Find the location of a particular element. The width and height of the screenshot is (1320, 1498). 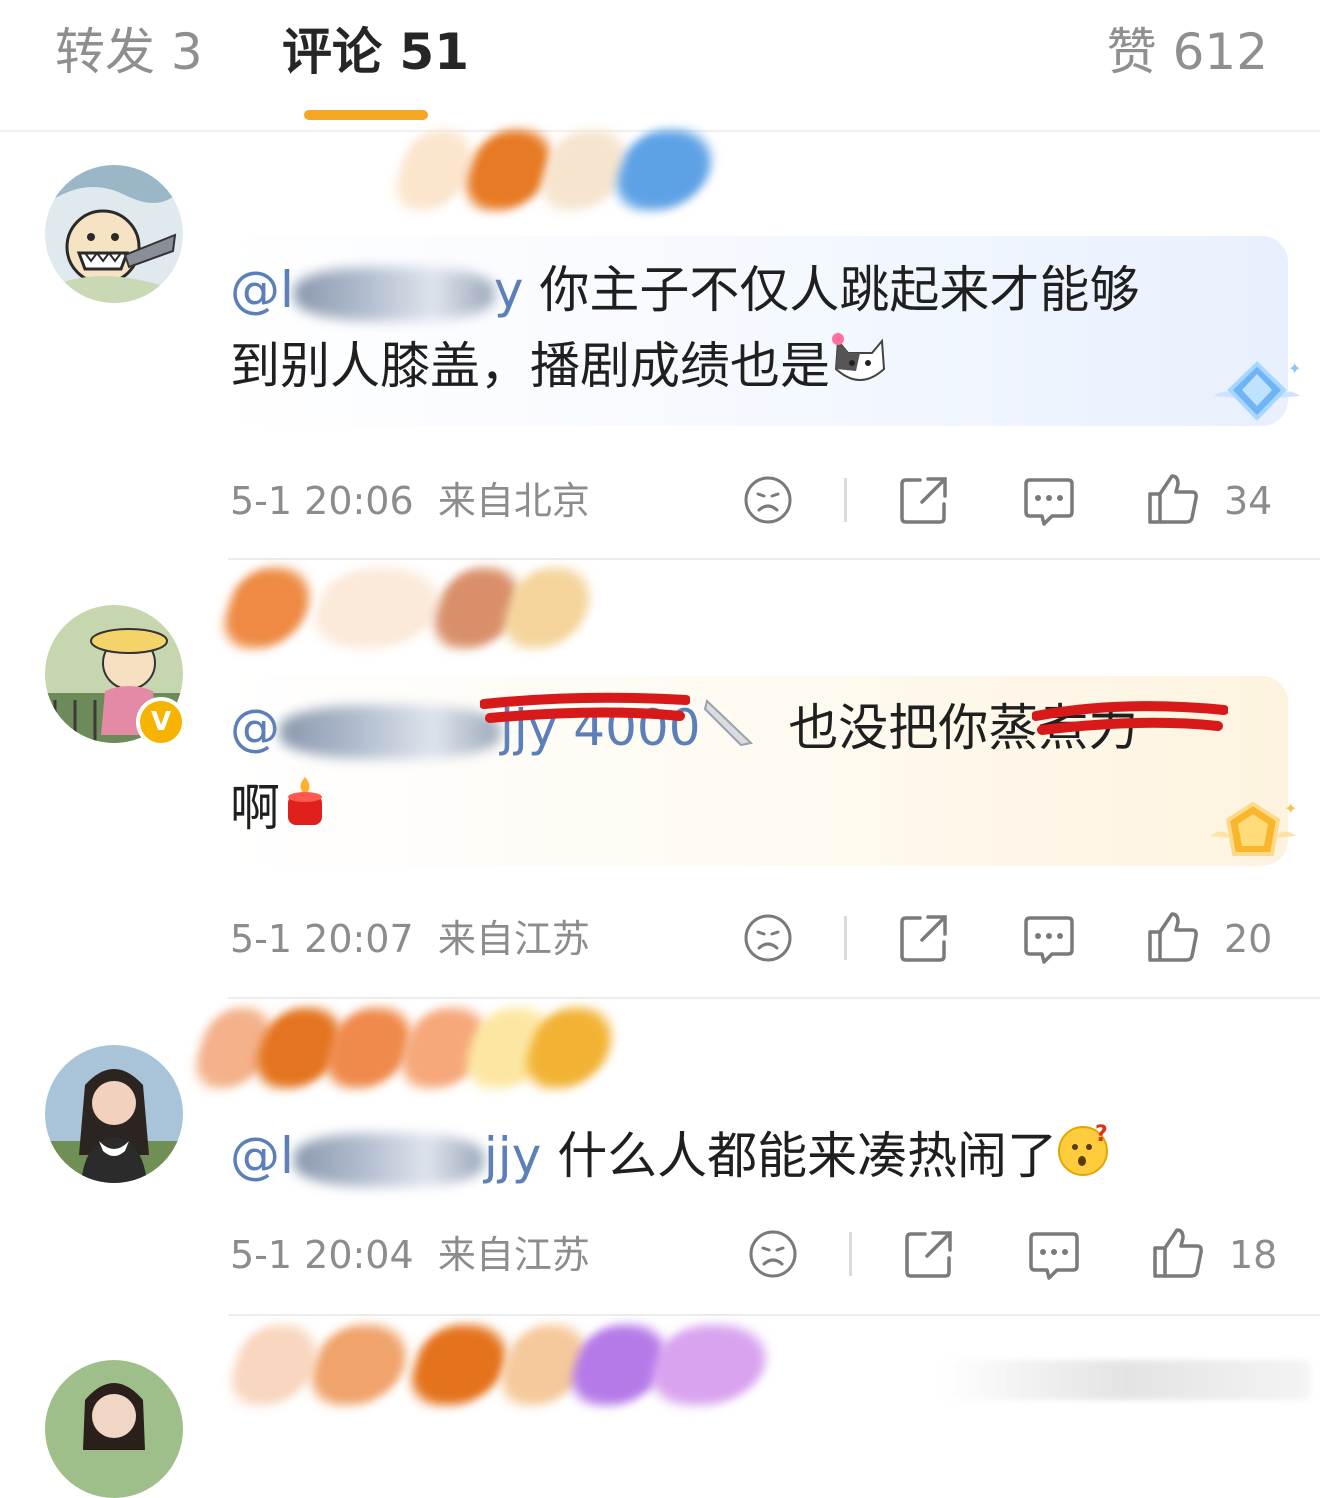

weibo-watermark is located at coordinates (1125, 1380).